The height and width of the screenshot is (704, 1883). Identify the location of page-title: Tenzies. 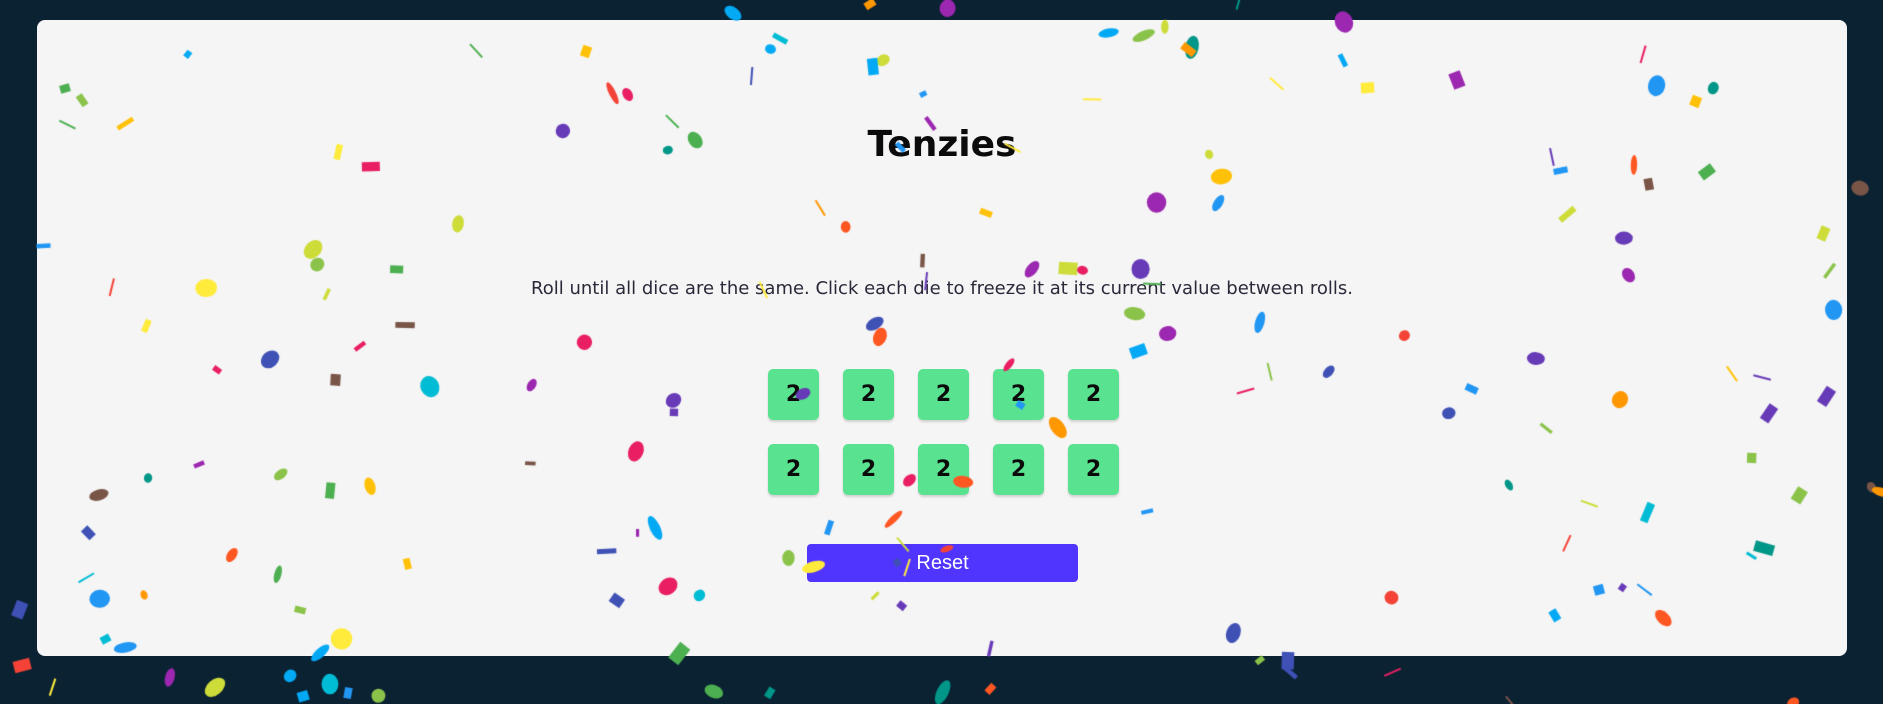
(942, 144).